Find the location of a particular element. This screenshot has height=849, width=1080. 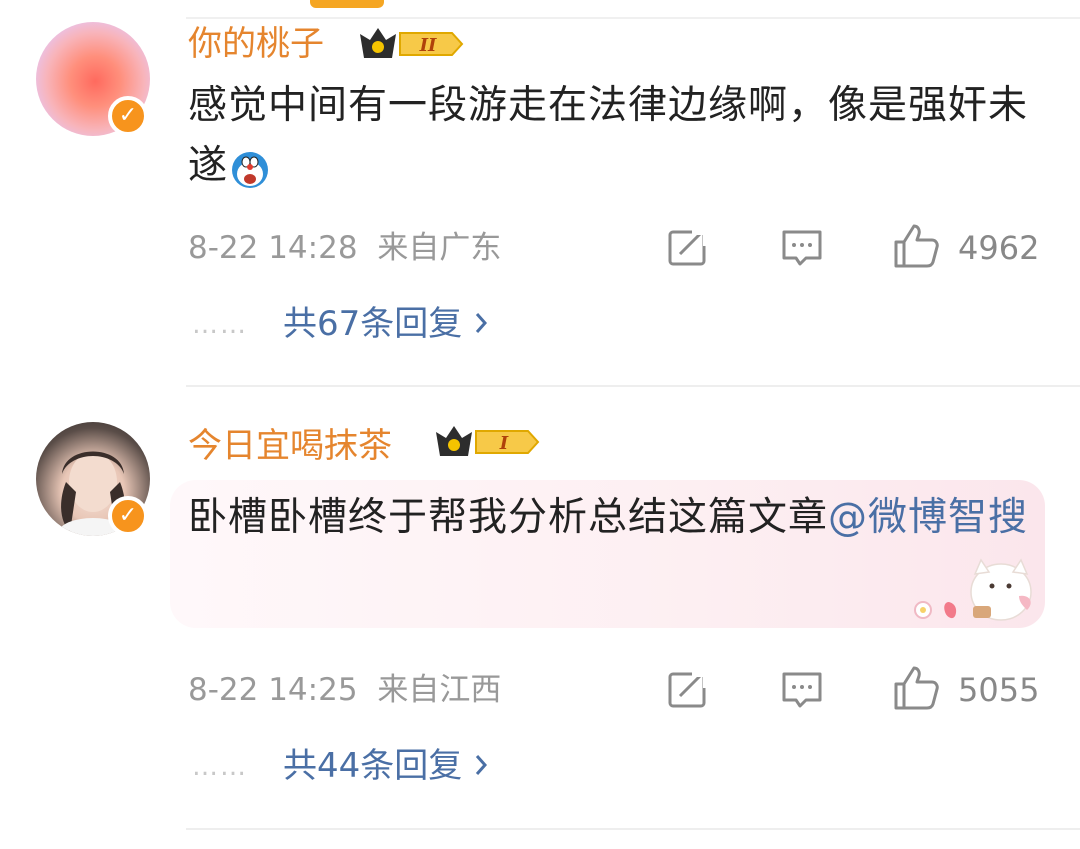

like-count: 4962 is located at coordinates (999, 248).